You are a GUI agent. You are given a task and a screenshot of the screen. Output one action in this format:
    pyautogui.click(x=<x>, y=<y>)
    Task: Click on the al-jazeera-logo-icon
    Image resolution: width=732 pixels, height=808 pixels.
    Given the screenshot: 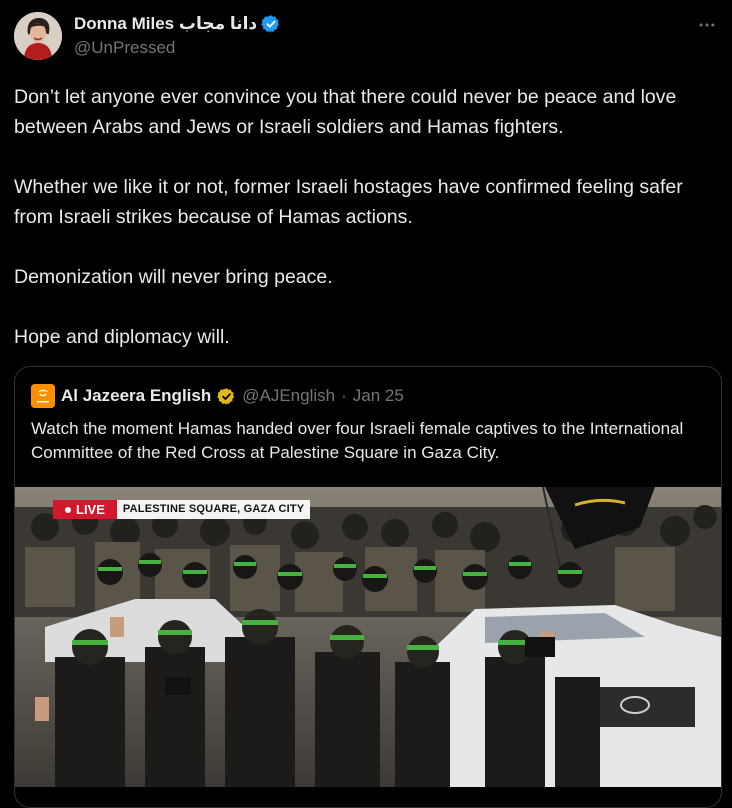 What is the action you would take?
    pyautogui.click(x=43, y=396)
    